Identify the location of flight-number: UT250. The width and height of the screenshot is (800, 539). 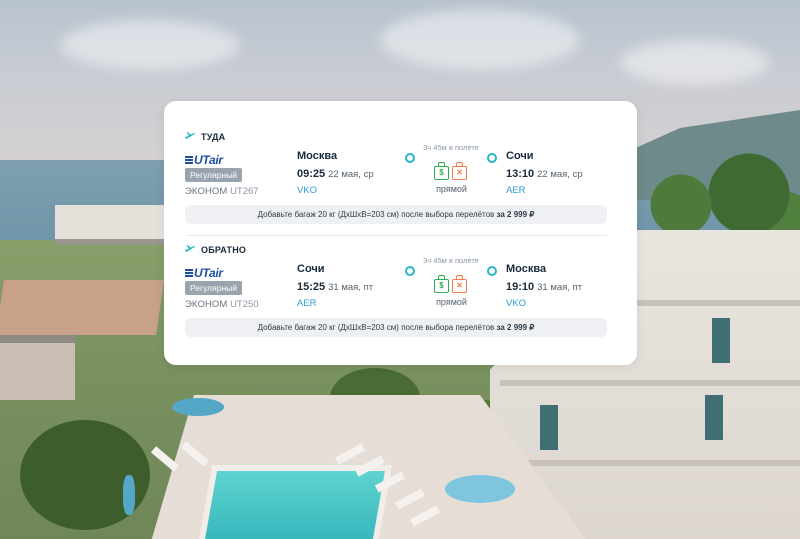
(244, 304).